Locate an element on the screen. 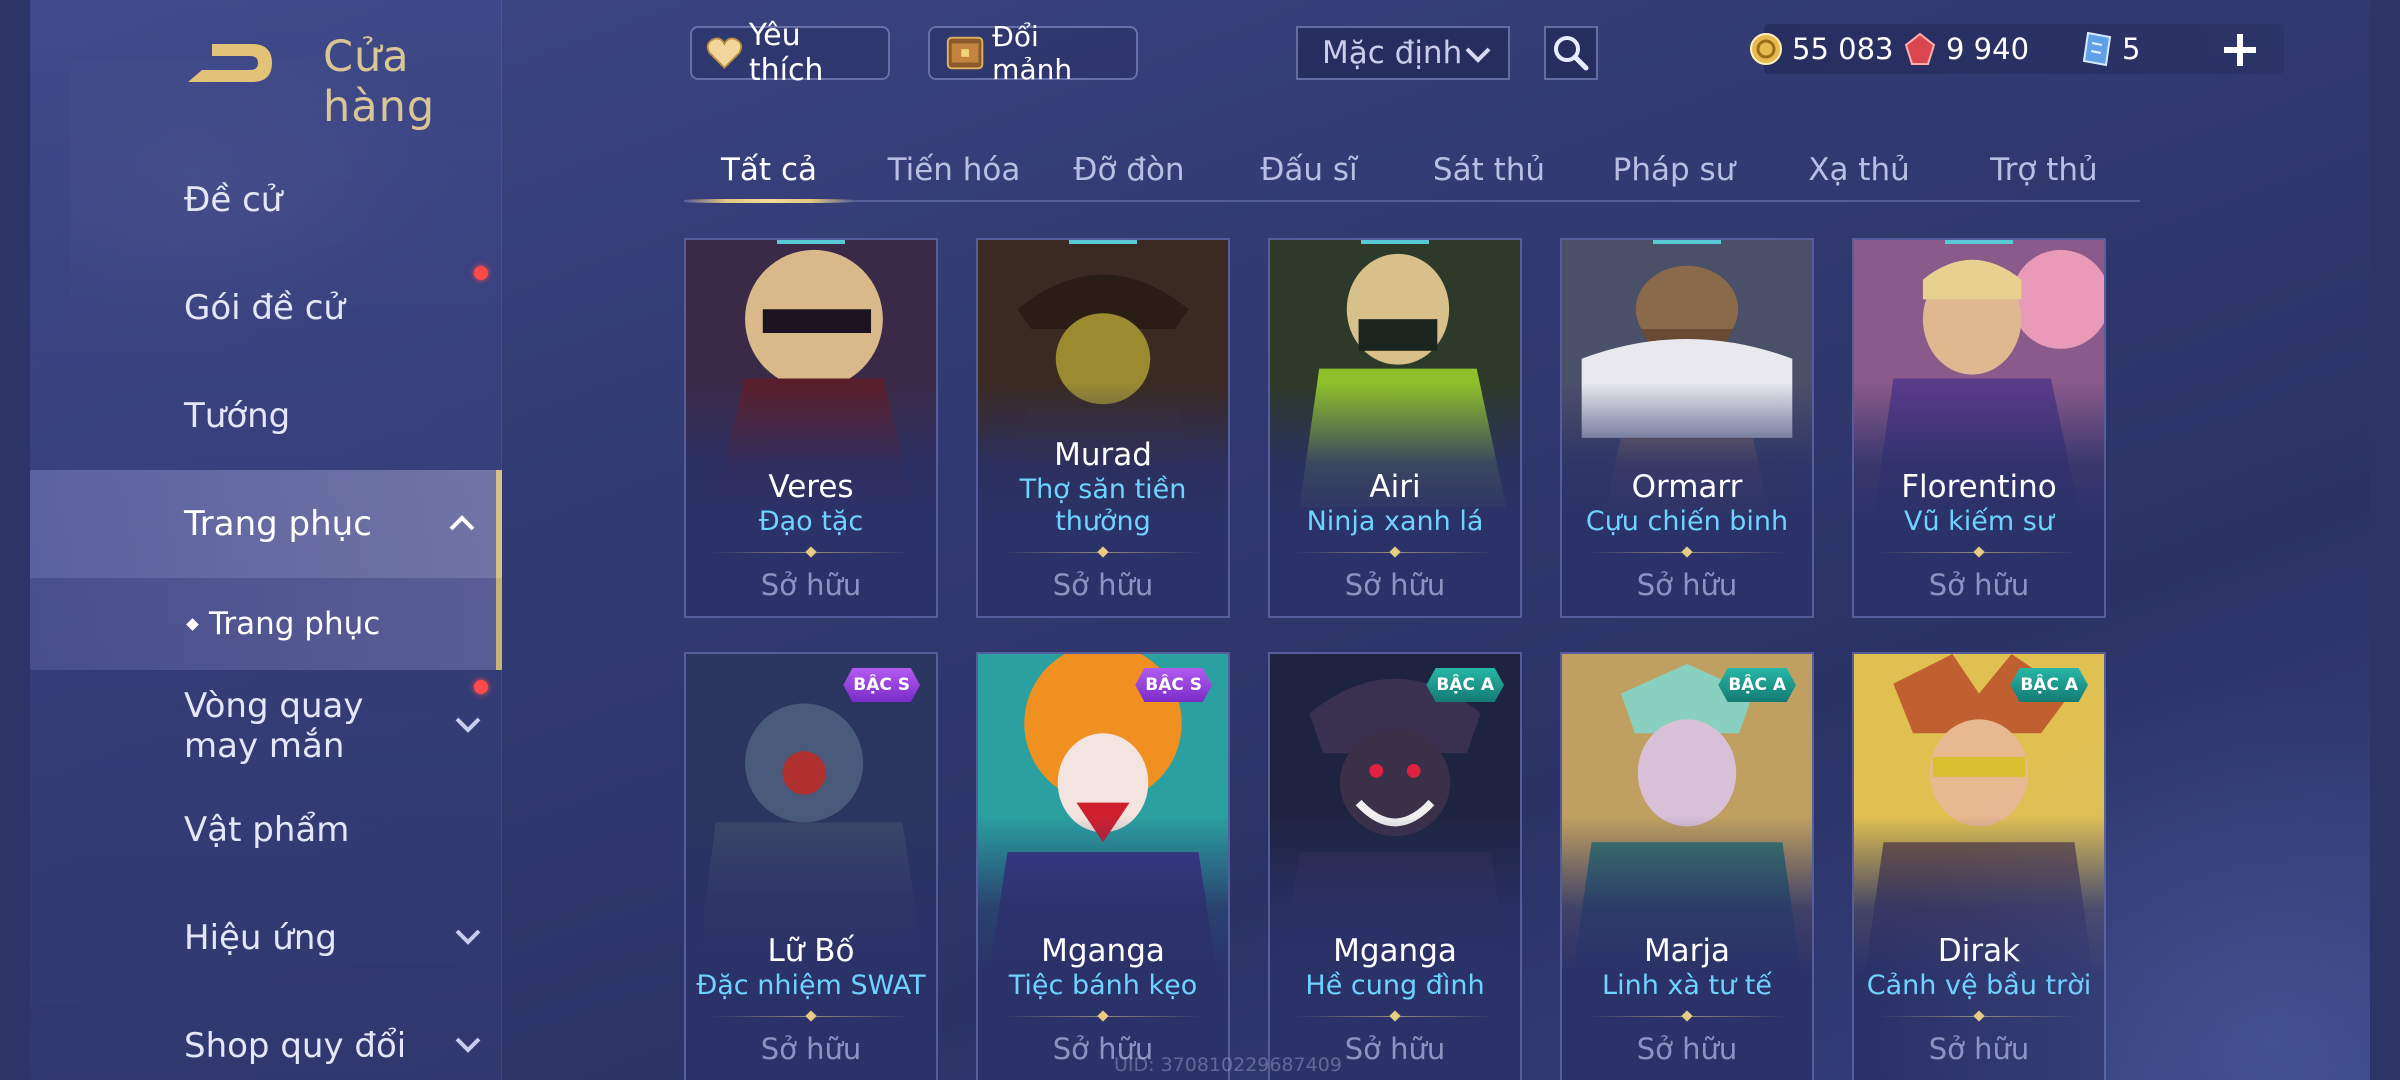 This screenshot has width=2400, height=1080. tab-assassin: Sát thủ is located at coordinates (1489, 170).